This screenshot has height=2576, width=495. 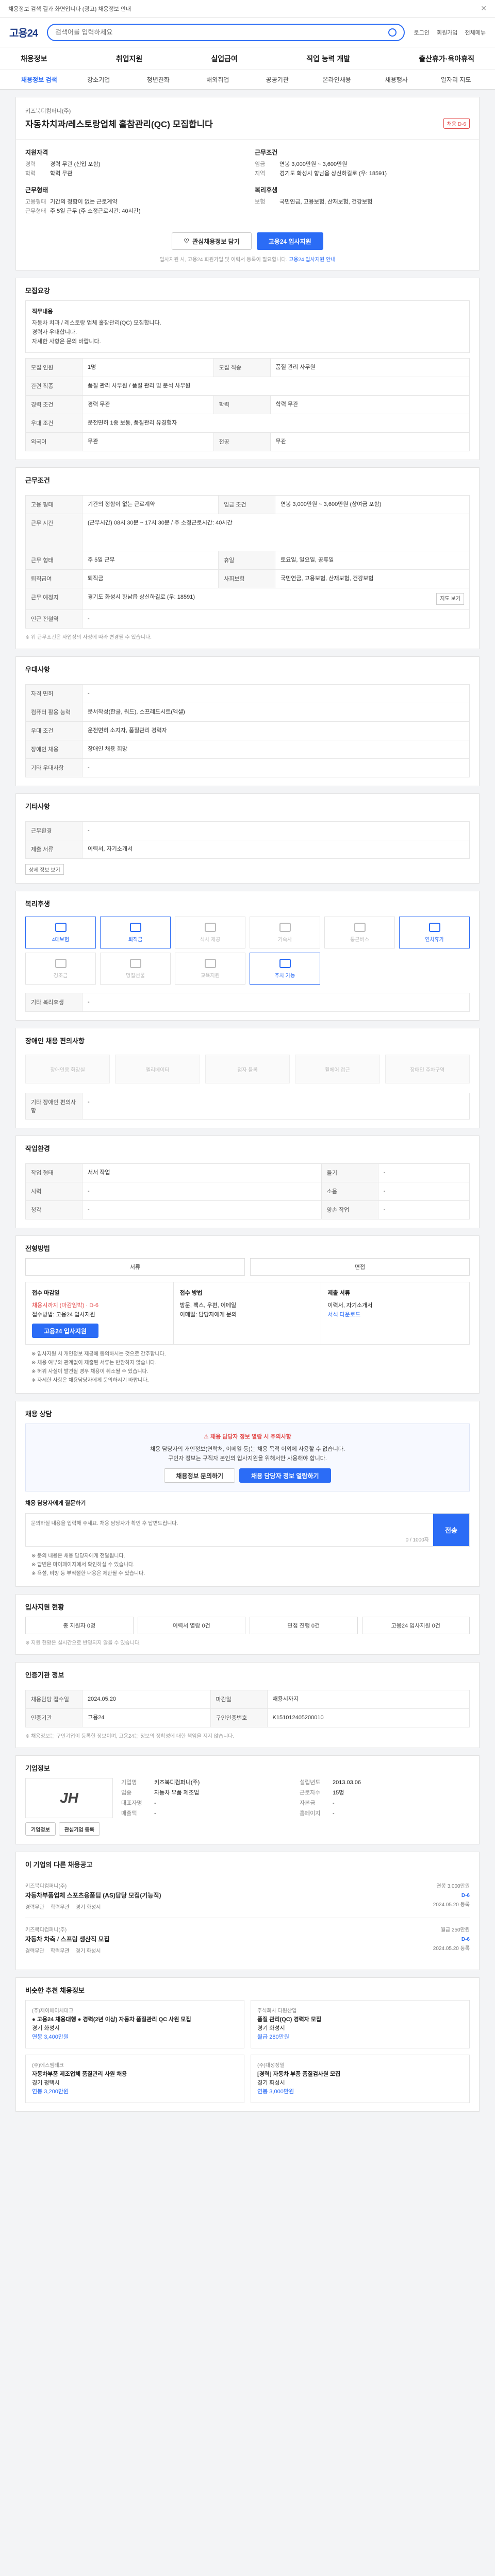 What do you see at coordinates (88, 1907) in the screenshot?
I see `meta-item: 경기 화성시` at bounding box center [88, 1907].